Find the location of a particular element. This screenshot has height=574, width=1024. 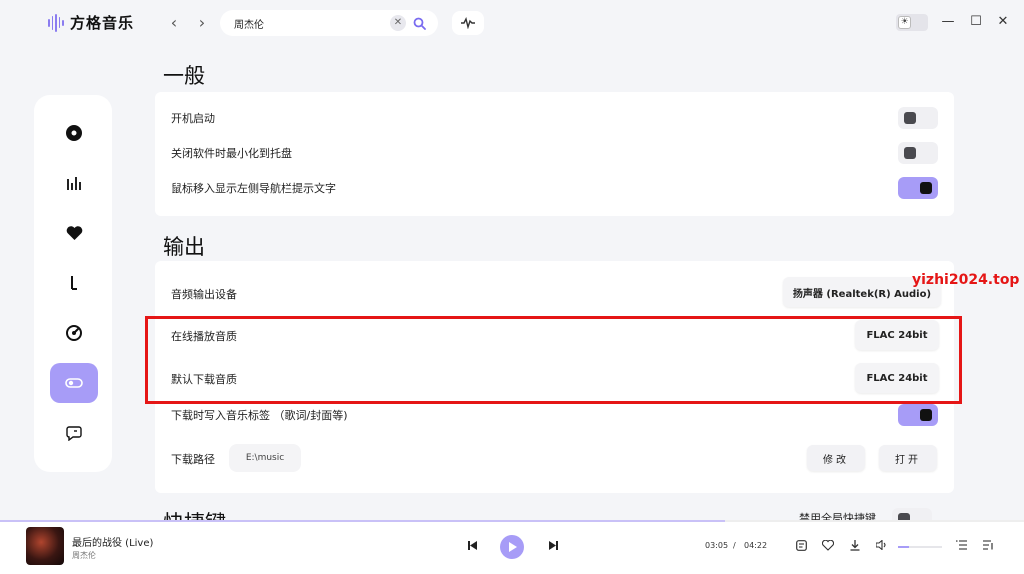

heart-icon is located at coordinates (74, 232).